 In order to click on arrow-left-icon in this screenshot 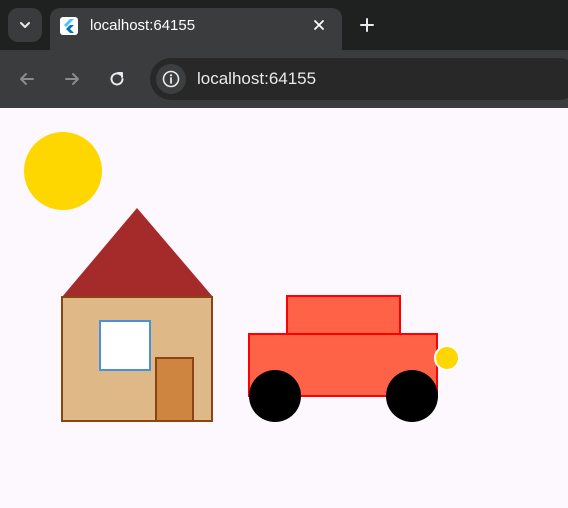, I will do `click(27, 79)`.